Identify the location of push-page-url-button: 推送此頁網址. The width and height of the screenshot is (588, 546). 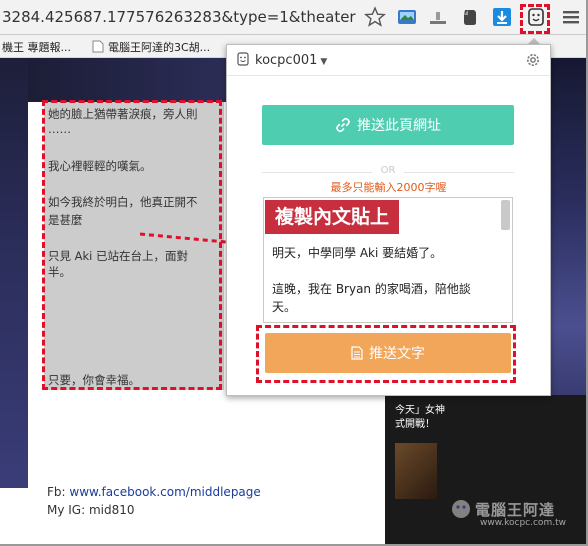
(388, 125).